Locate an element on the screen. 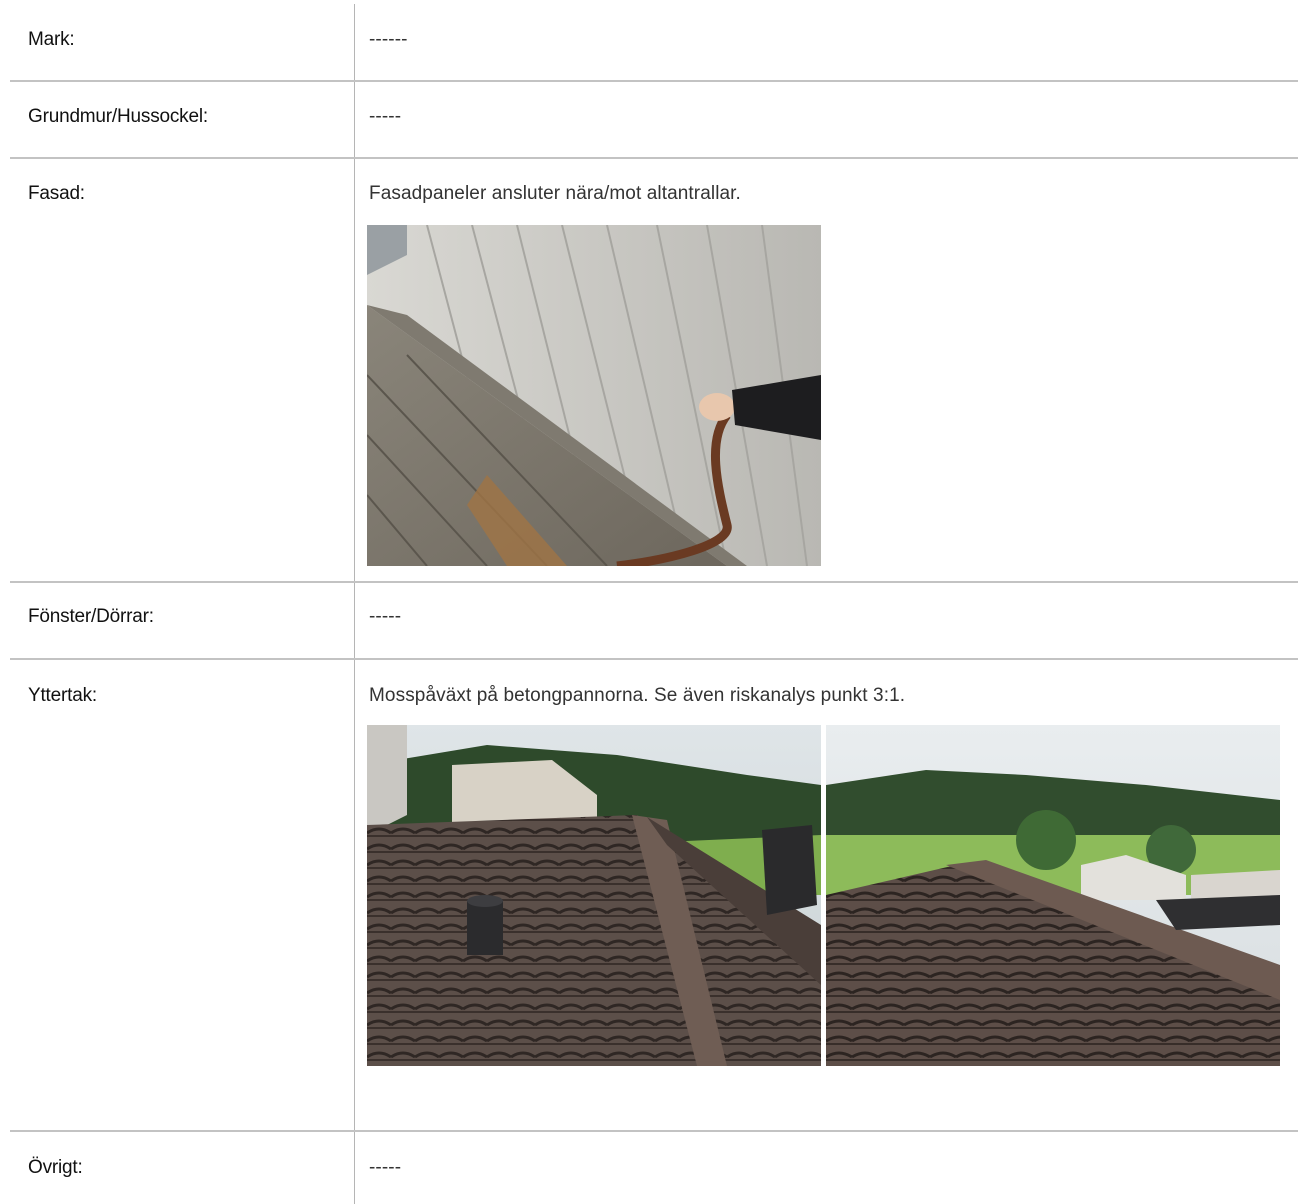 The image size is (1305, 1204). row-label-grundmur: Grundmur/Hussockel: is located at coordinates (118, 116).